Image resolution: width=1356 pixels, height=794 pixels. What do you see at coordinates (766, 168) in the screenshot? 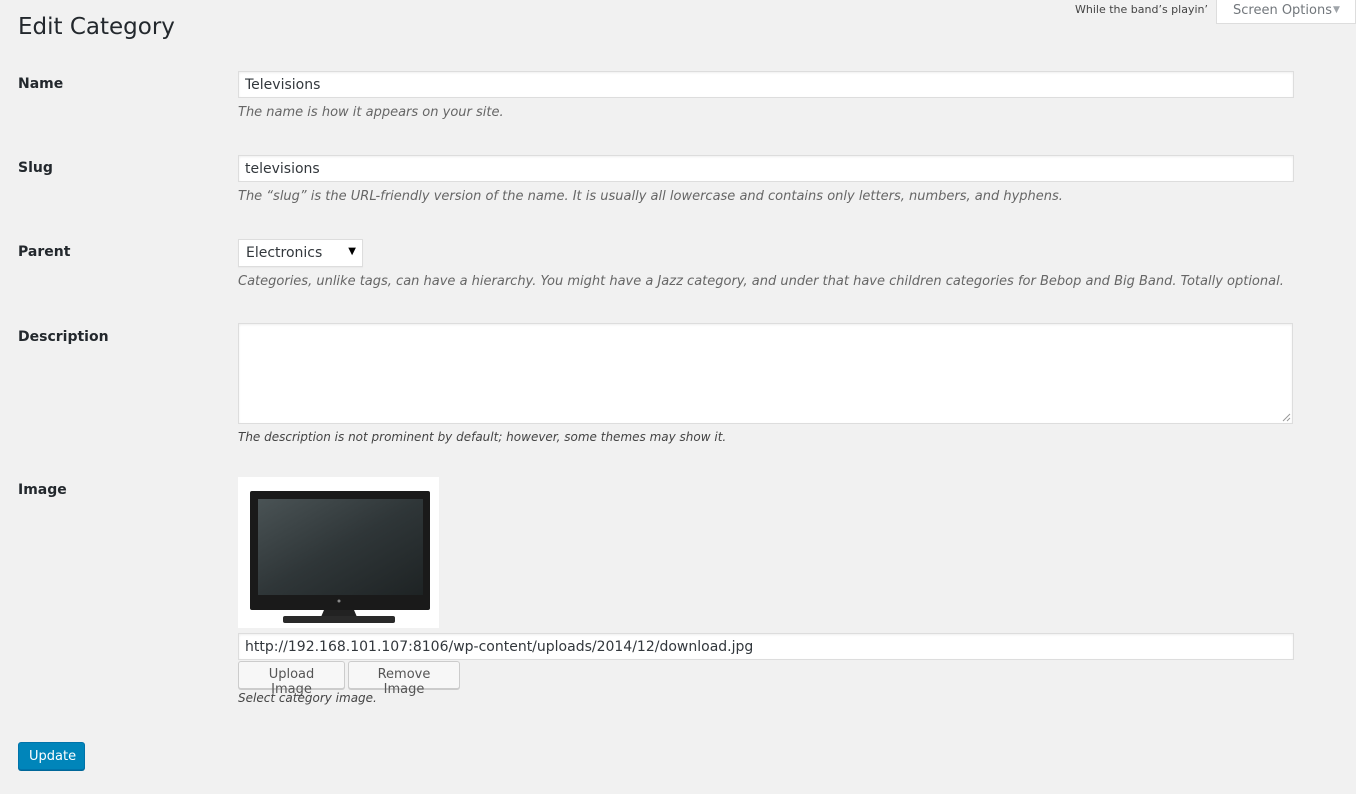
I see `slug-input` at bounding box center [766, 168].